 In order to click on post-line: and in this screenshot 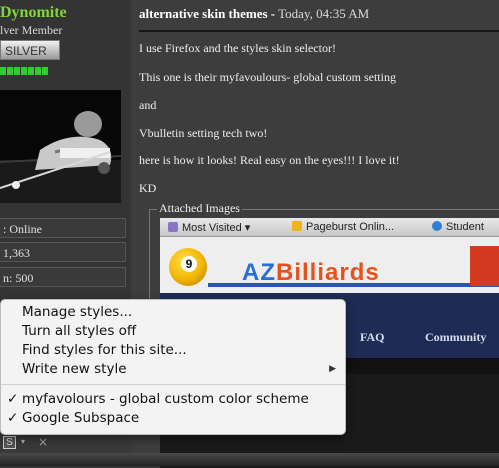, I will do `click(148, 105)`.